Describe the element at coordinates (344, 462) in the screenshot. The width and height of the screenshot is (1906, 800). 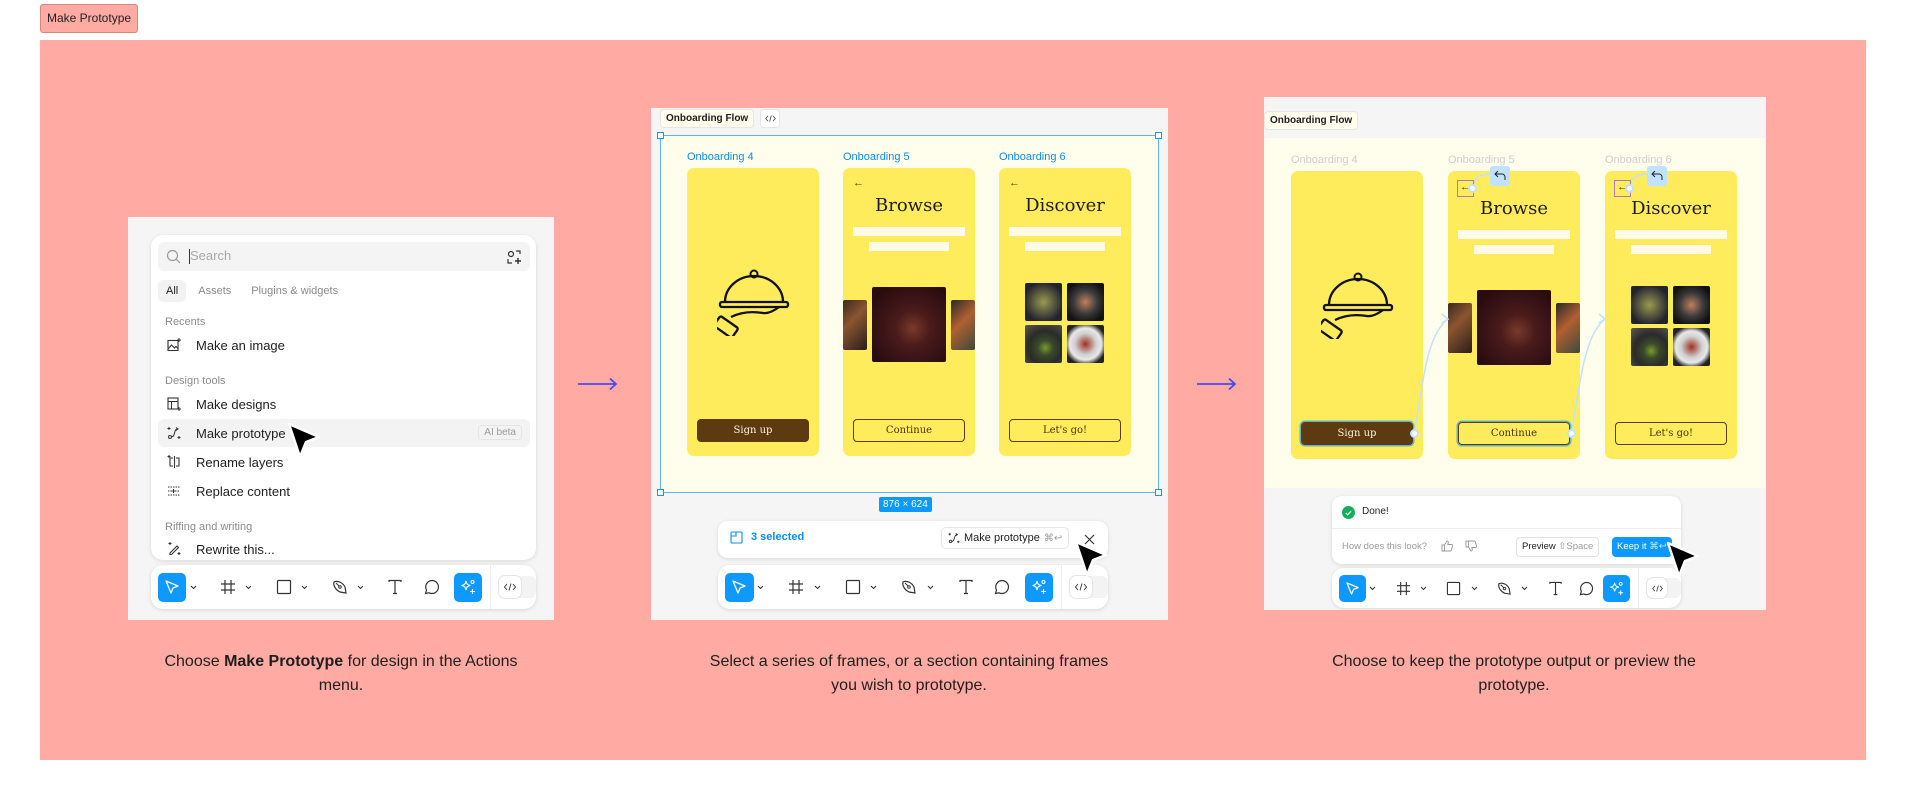
I see `menu-item-rename-layers: Rename layers` at that location.